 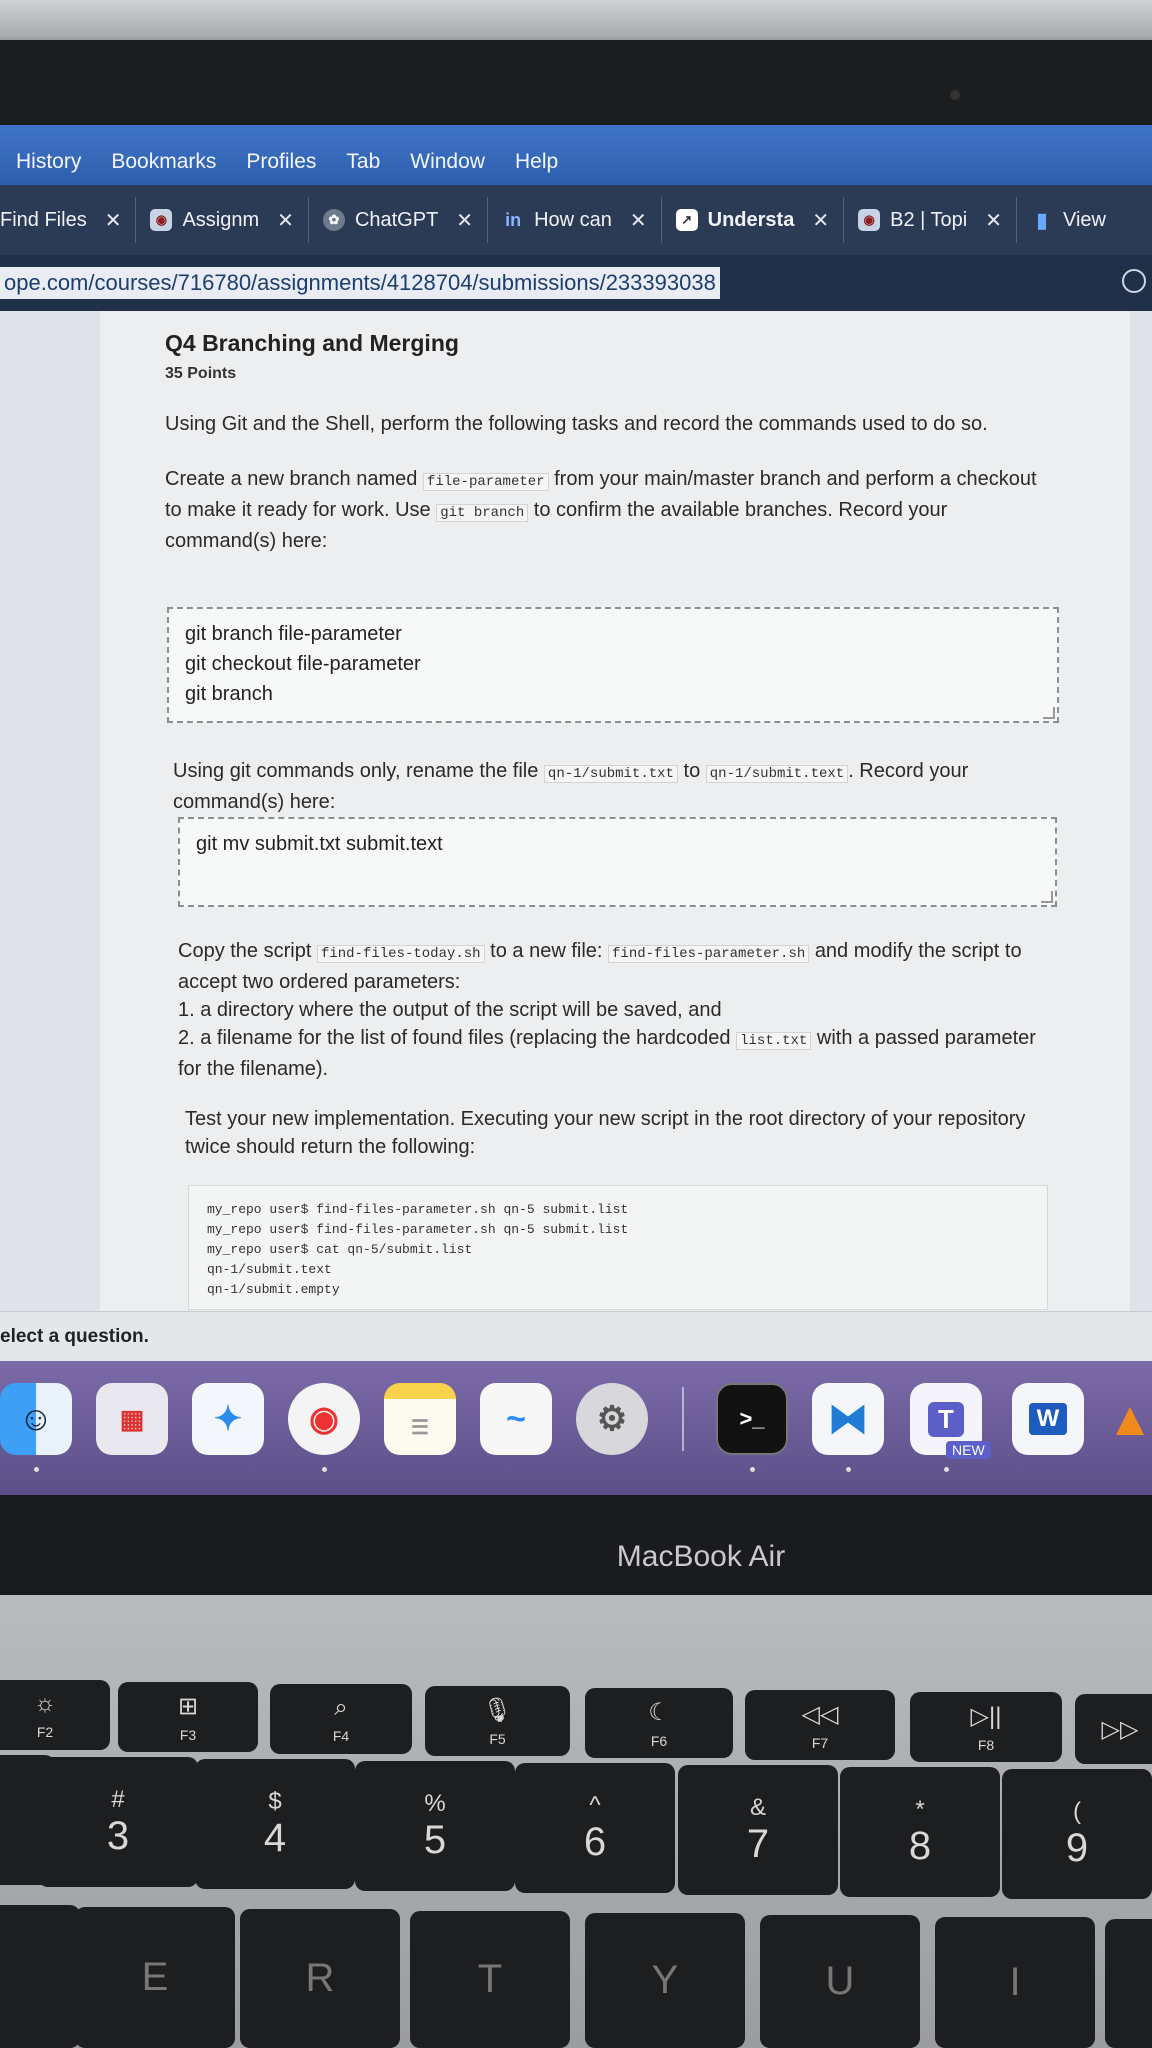 I want to click on inline-code: list.txt, so click(x=774, y=1041).